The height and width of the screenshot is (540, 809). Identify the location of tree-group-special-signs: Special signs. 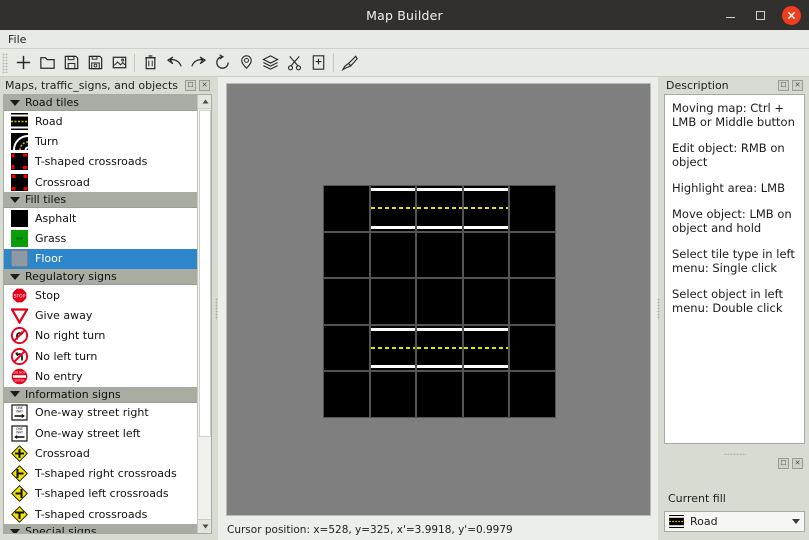
(101, 528).